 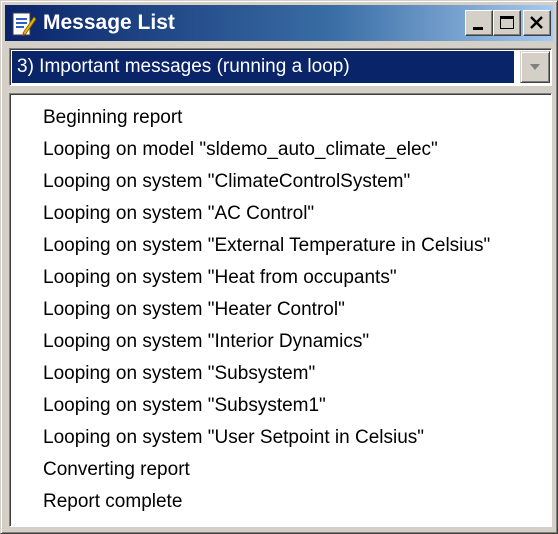 I want to click on title-bar: Message List, so click(x=279, y=23).